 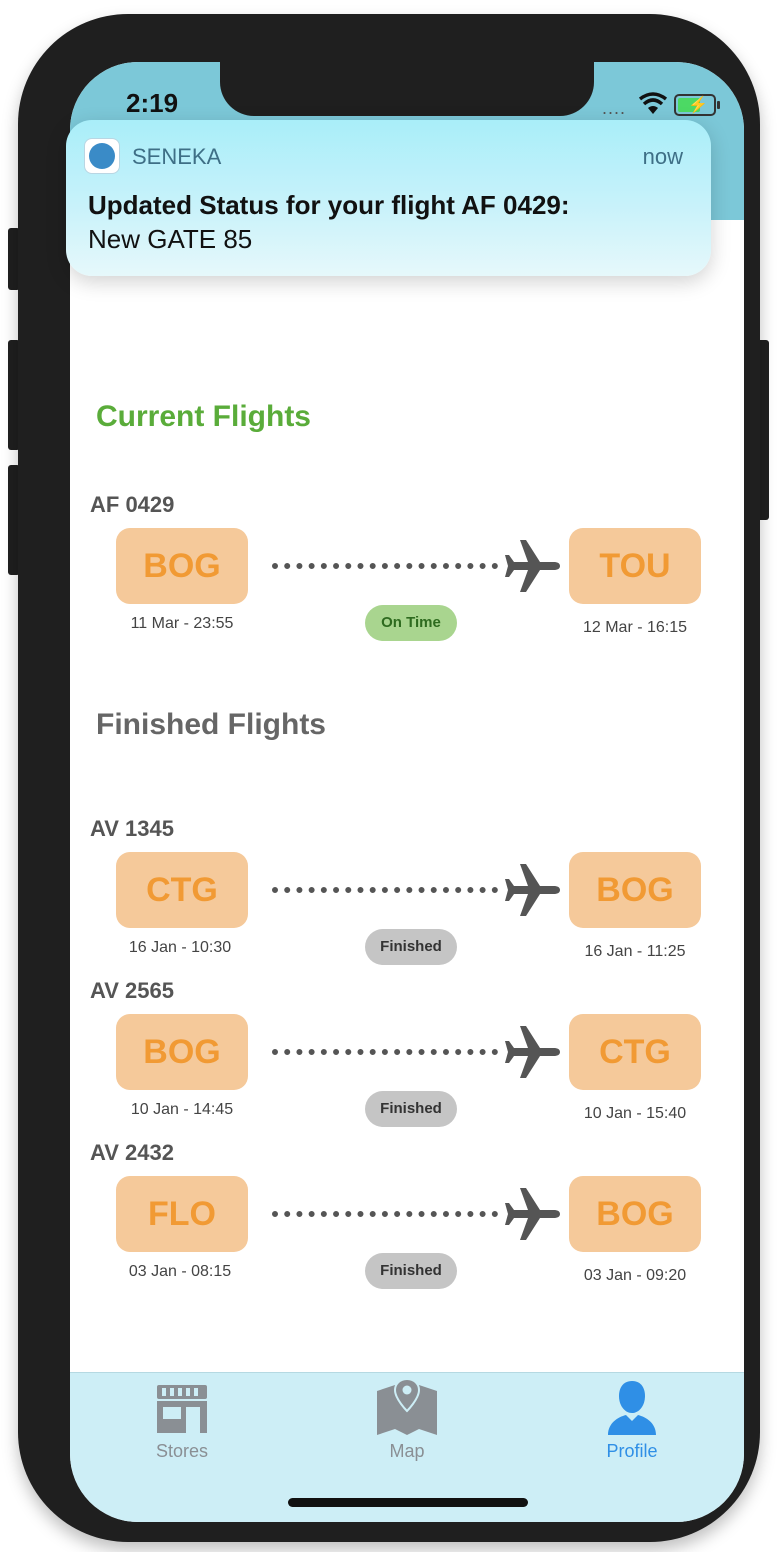 I want to click on tab-profile-label: Profile, so click(x=632, y=1451).